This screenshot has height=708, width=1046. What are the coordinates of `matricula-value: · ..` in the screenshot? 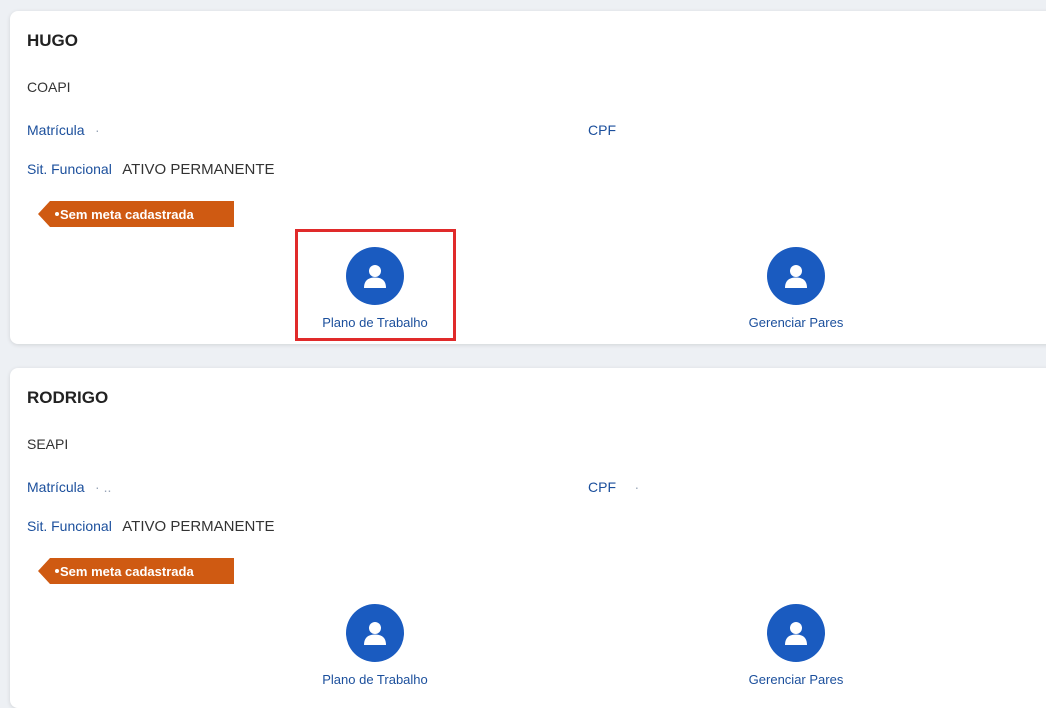 It's located at (103, 487).